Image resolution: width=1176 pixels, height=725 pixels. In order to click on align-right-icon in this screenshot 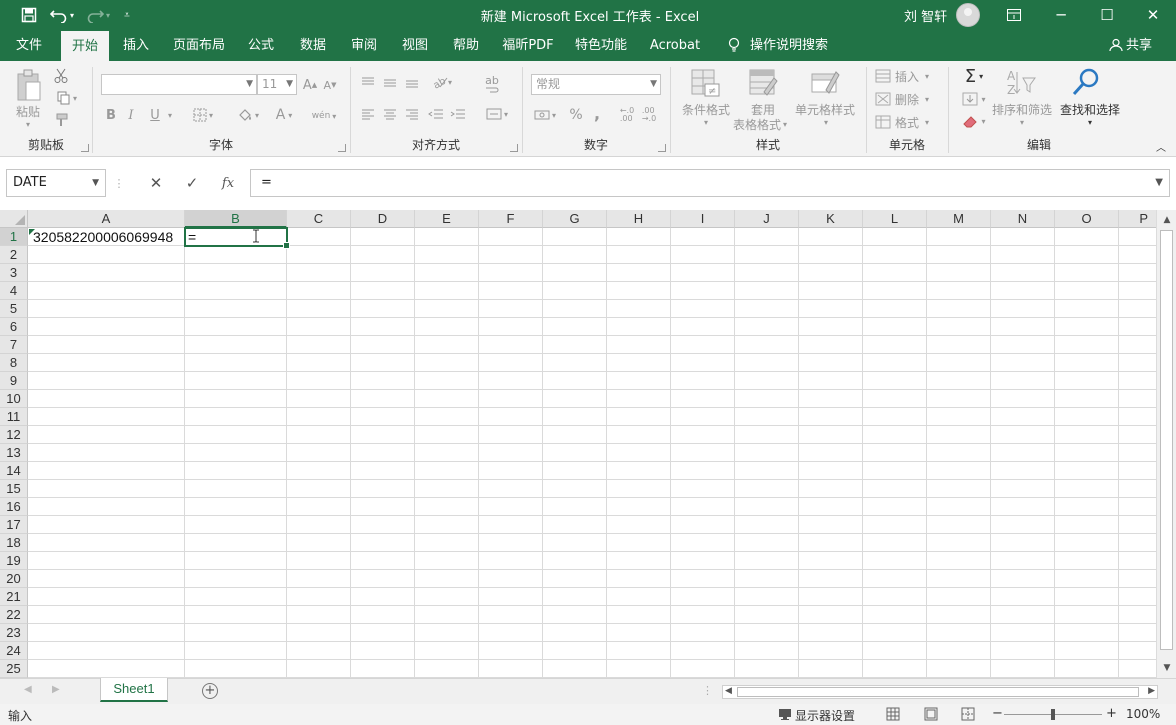, I will do `click(412, 114)`.